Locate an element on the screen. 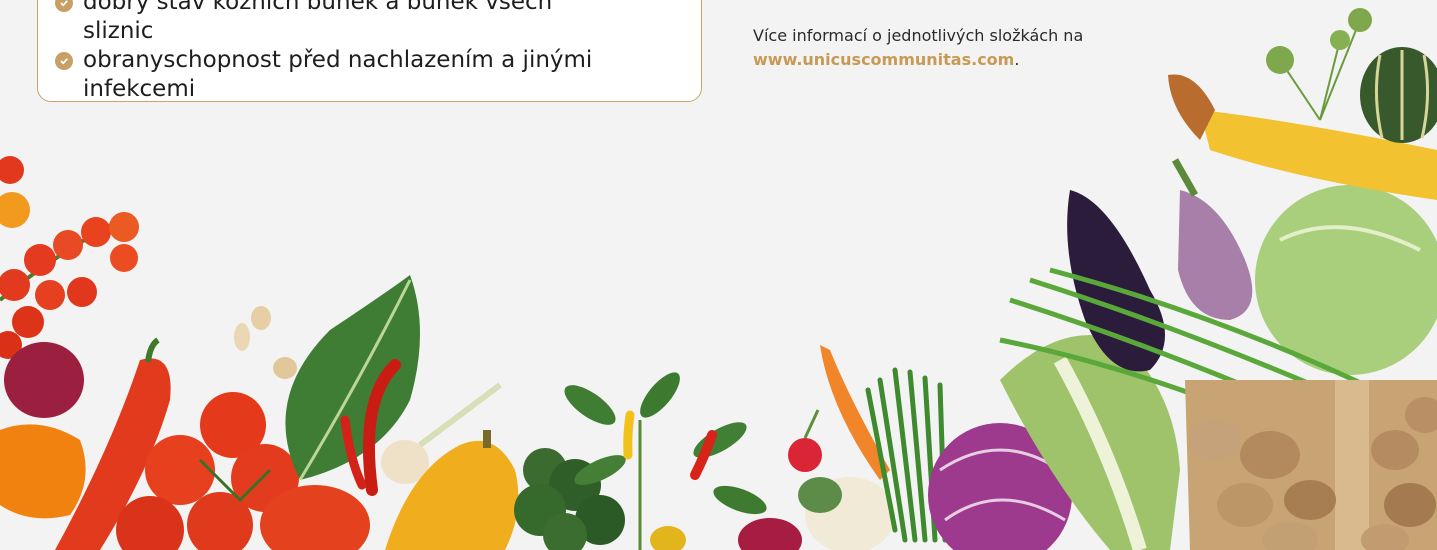 Image resolution: width=1437 pixels, height=550 pixels. red-onion is located at coordinates (44, 380).